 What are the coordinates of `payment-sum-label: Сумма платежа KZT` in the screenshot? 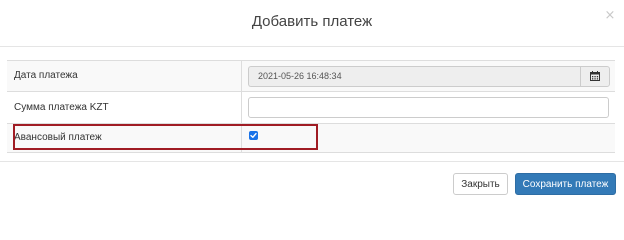 It's located at (61, 107).